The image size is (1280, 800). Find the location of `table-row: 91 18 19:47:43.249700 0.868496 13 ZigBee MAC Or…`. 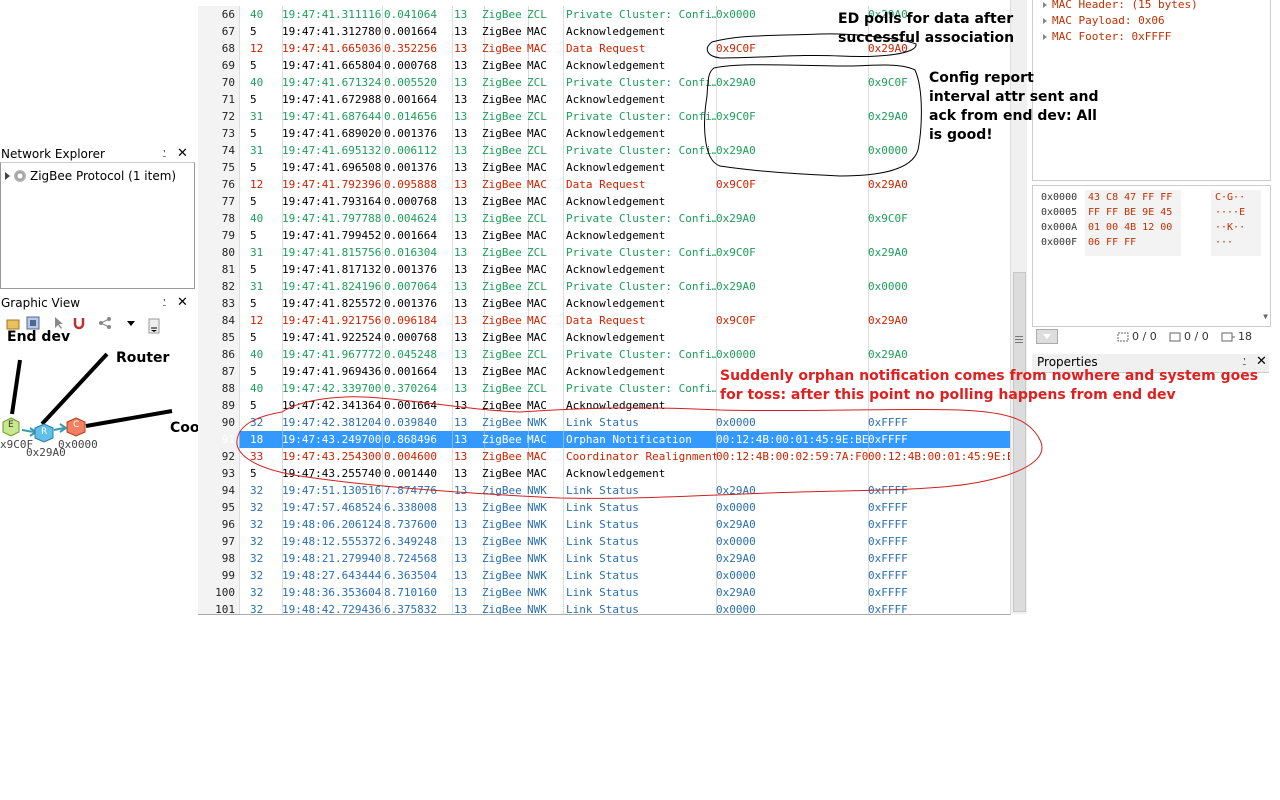

table-row: 91 18 19:47:43.249700 0.868496 13 ZigBee MAC Or… is located at coordinates (604, 439).